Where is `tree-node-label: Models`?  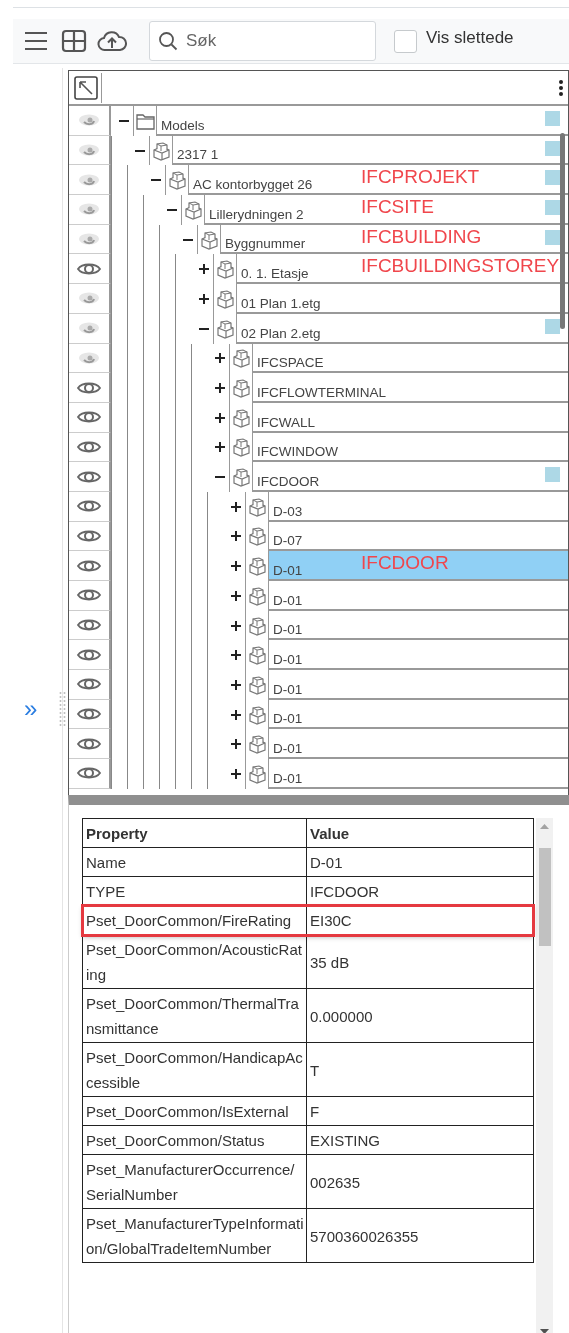 tree-node-label: Models is located at coordinates (183, 125).